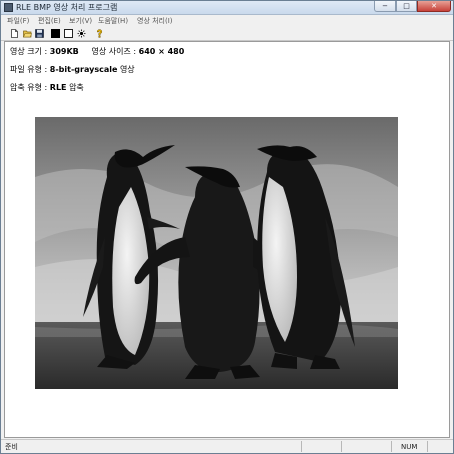 This screenshot has width=454, height=454. Describe the element at coordinates (76, 87) in the screenshot. I see `compression-suffix: 압축` at that location.